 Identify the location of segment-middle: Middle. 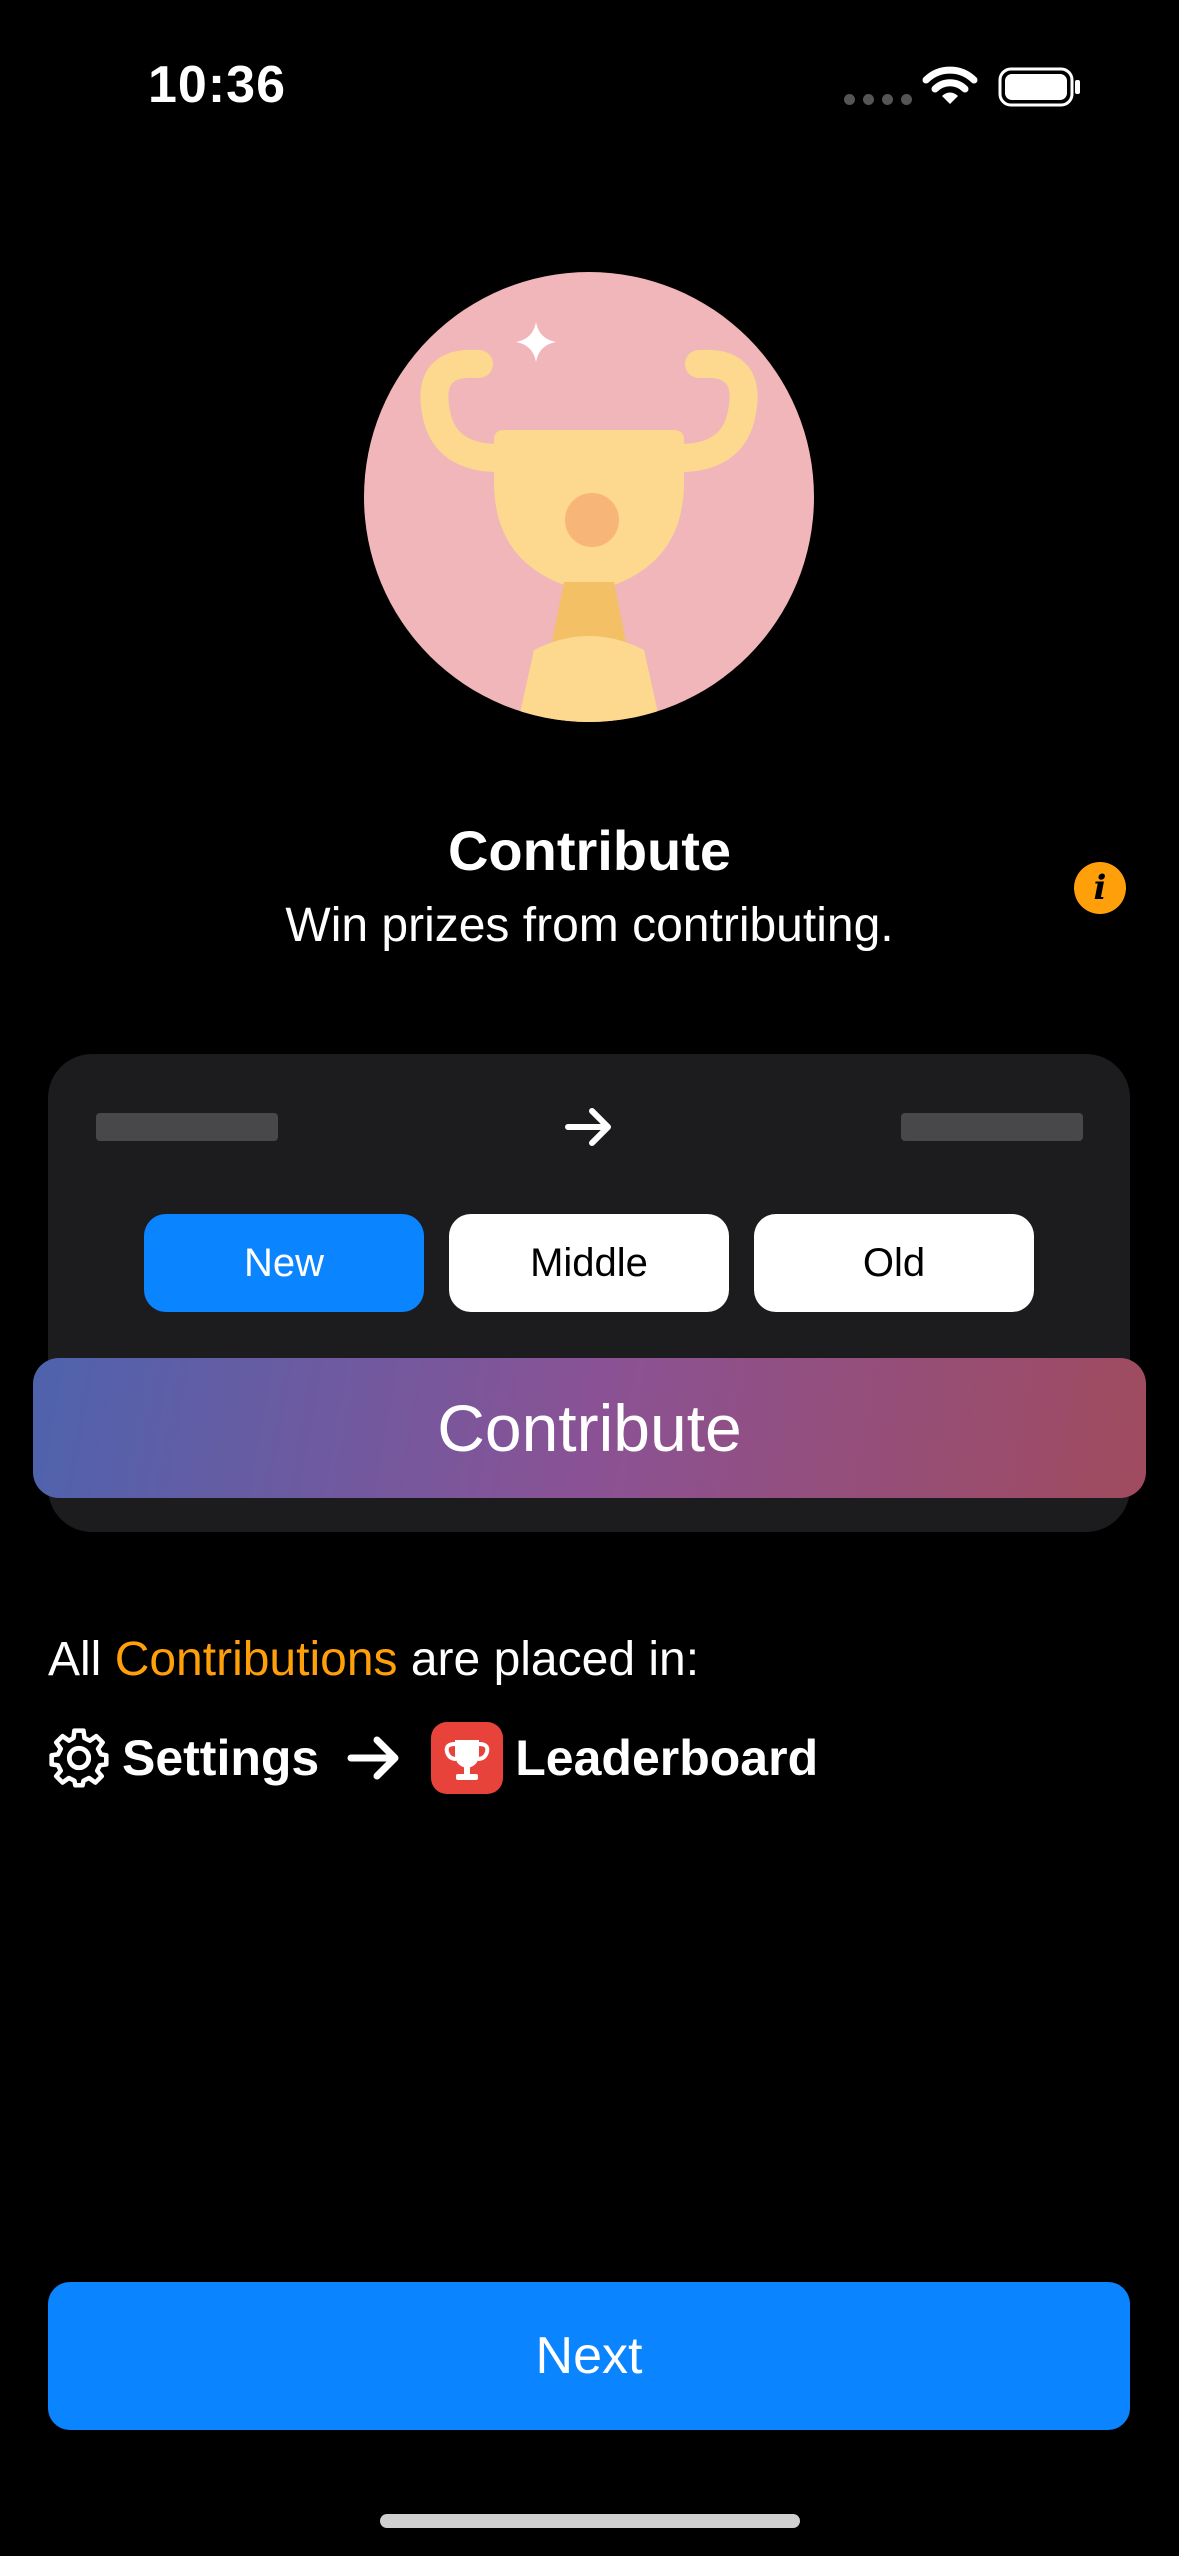
(589, 1263).